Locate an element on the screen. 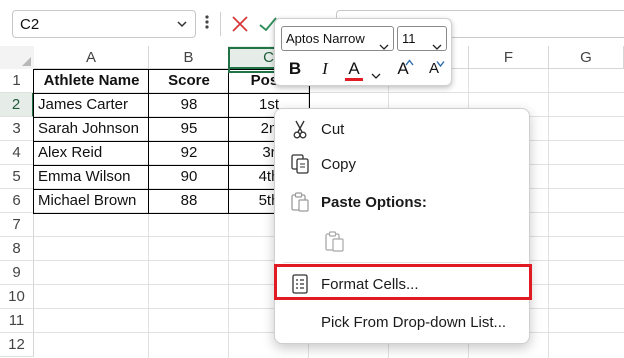 Image resolution: width=624 pixels, height=358 pixels. mini-toolbar: Aptos Narrow 11 B I A A A is located at coordinates (363, 52).